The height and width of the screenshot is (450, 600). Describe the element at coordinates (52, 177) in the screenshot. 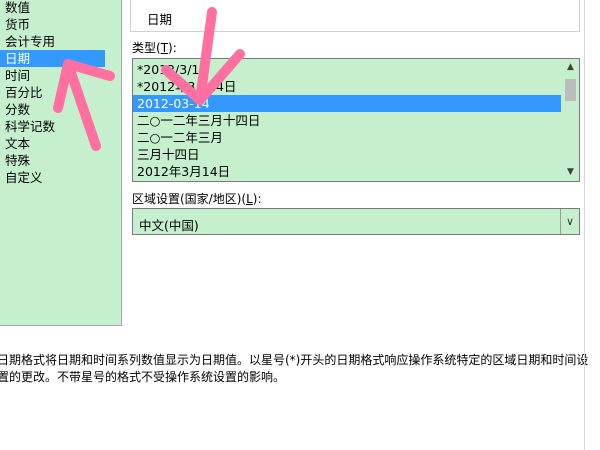

I see `category-item-custom: 自定义` at that location.